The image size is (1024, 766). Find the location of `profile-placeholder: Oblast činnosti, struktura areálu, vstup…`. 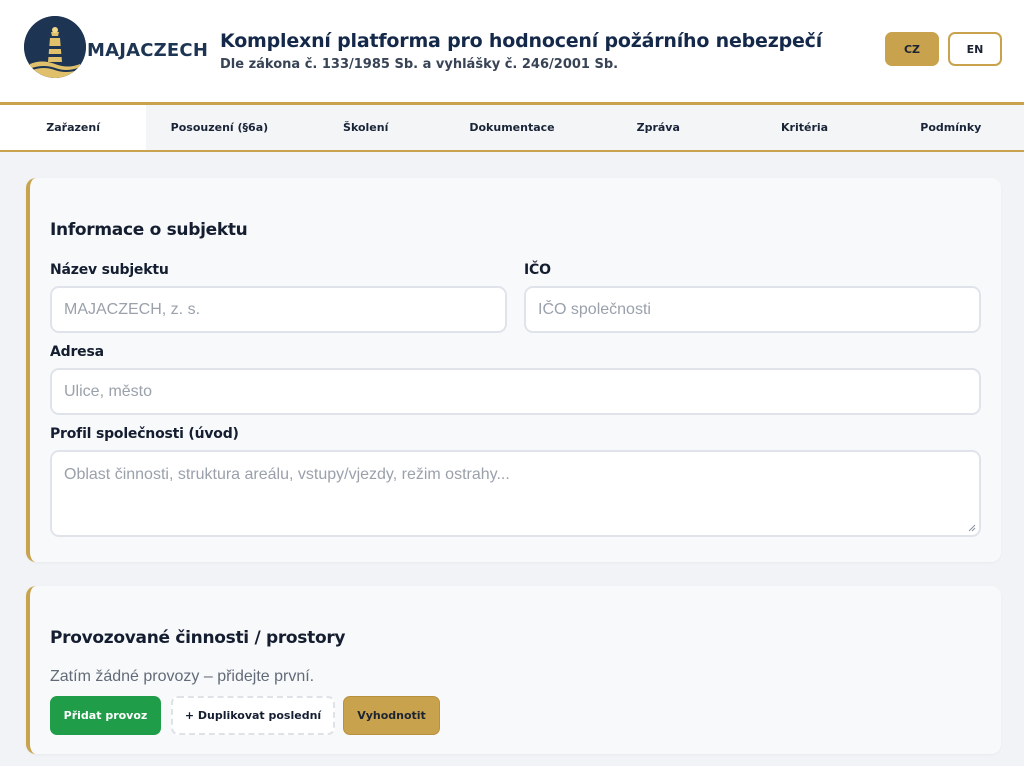

profile-placeholder: Oblast činnosti, struktura areálu, vstup… is located at coordinates (287, 474).